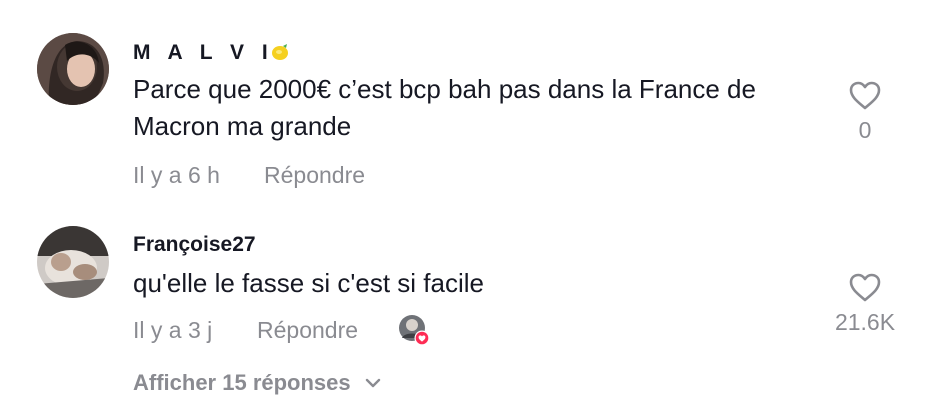 The width and height of the screenshot is (934, 408). I want to click on lemon-emoji-icon, so click(280, 52).